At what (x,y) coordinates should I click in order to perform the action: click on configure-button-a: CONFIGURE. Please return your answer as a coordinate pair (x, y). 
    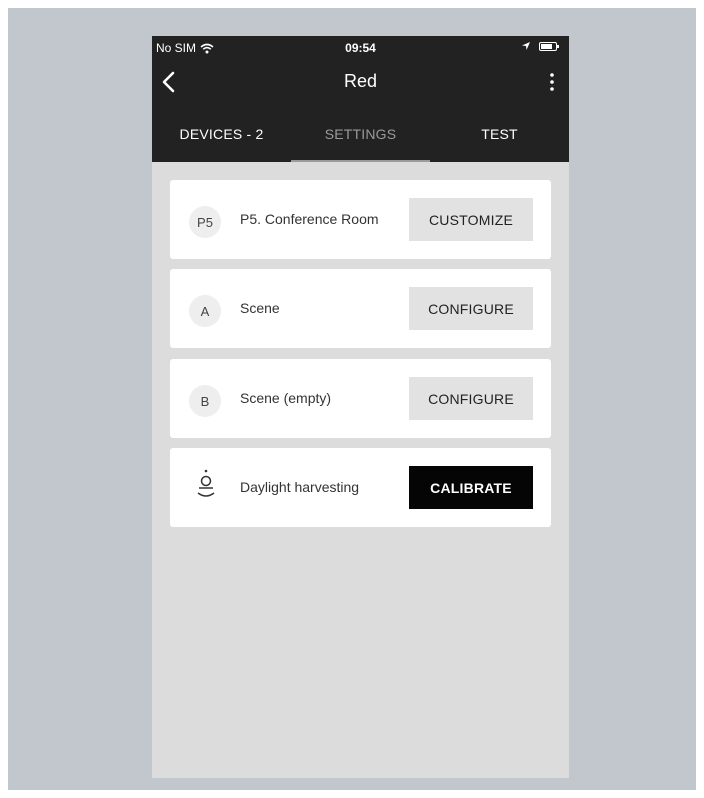
    Looking at the image, I should click on (471, 308).